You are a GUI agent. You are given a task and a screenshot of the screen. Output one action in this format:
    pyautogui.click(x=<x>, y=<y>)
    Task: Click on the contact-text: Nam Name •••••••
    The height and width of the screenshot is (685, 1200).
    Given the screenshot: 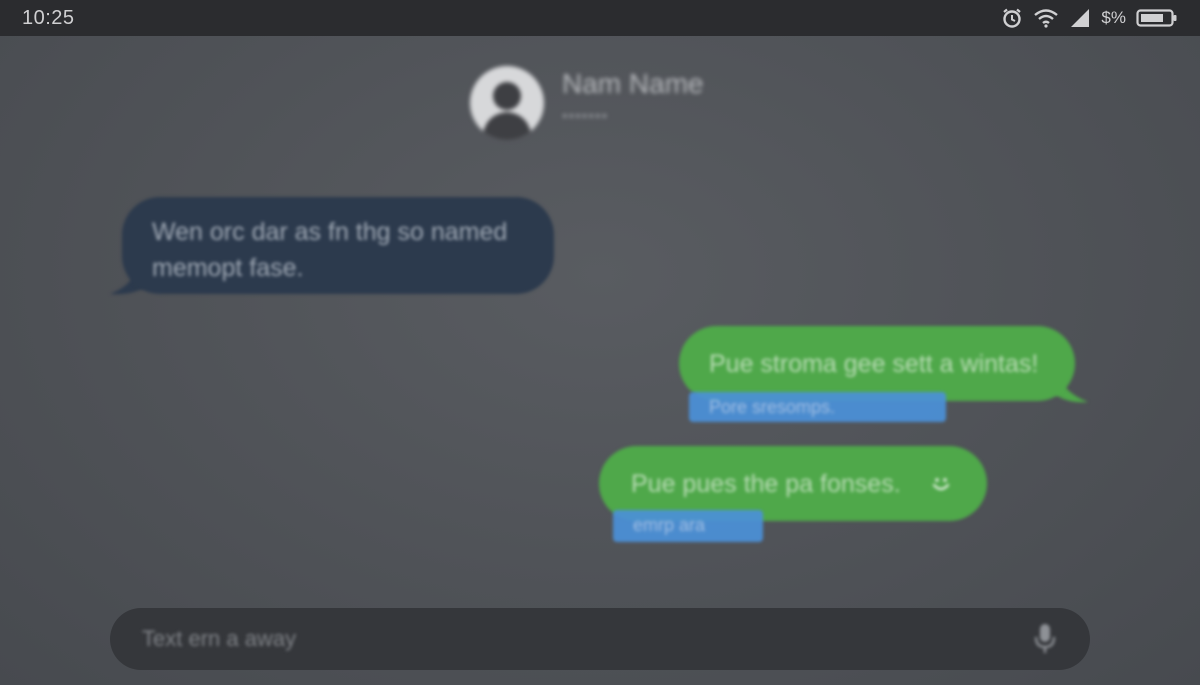 What is the action you would take?
    pyautogui.click(x=633, y=97)
    